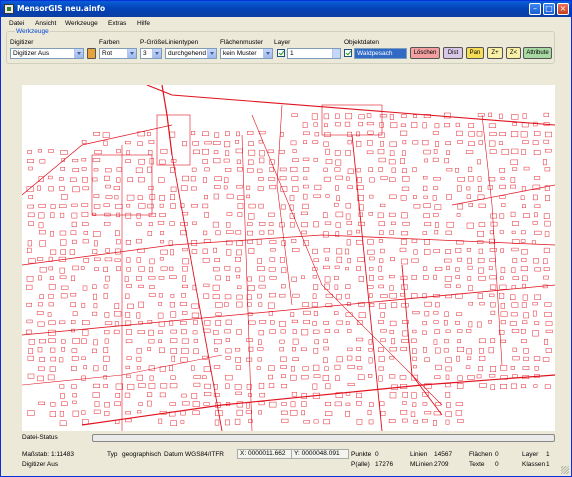 The image size is (572, 477). Describe the element at coordinates (563, 9) in the screenshot. I see `close-button: ×` at that location.